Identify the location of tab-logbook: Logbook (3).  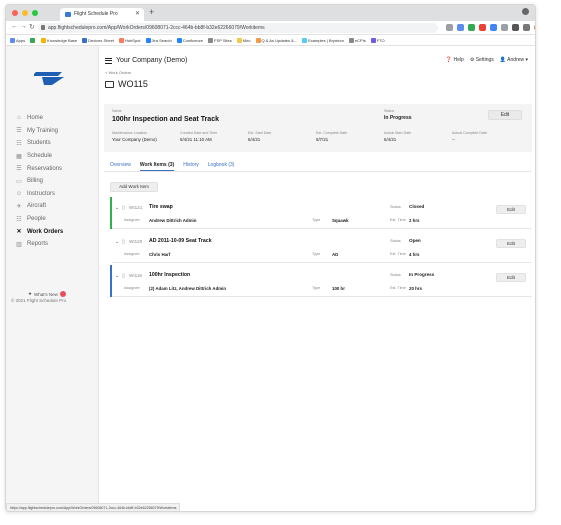
(221, 166).